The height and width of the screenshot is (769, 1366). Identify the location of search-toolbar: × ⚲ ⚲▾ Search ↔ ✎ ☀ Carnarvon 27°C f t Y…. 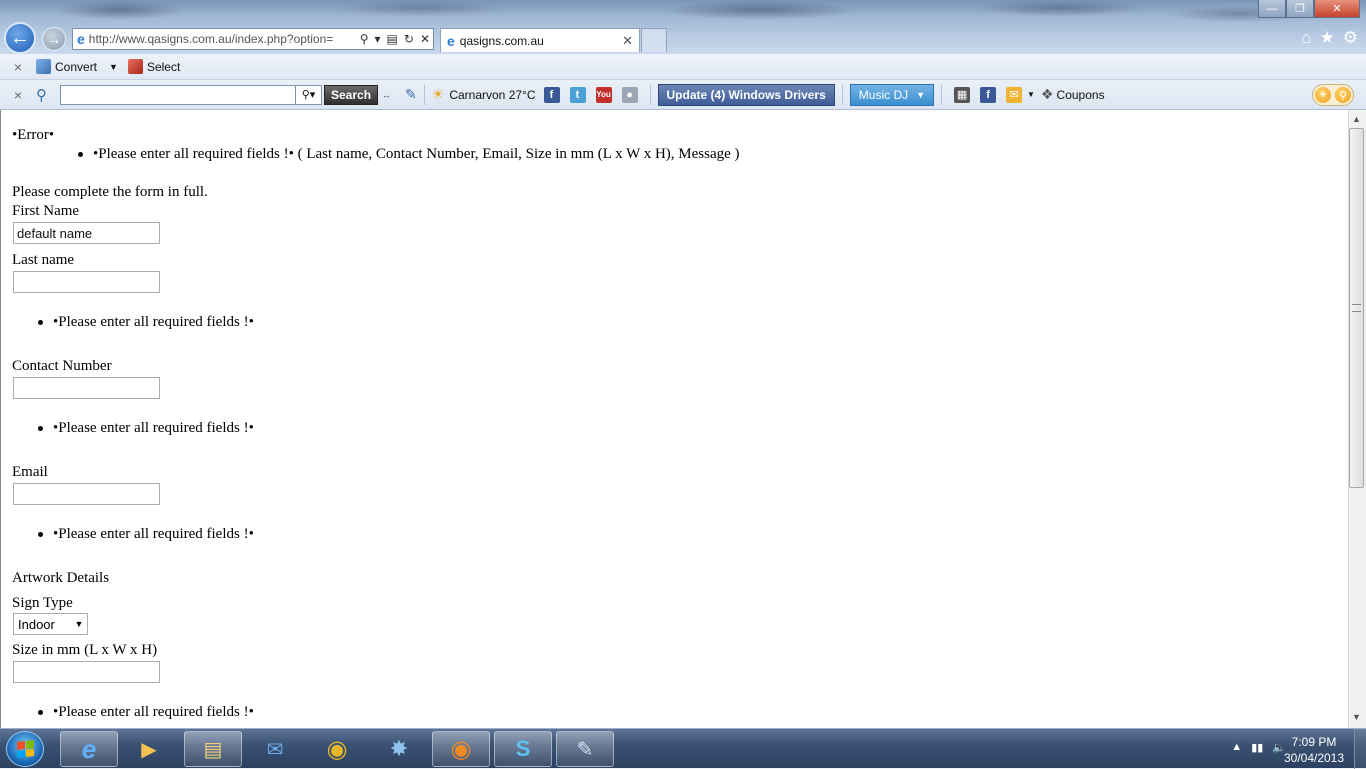
(683, 95).